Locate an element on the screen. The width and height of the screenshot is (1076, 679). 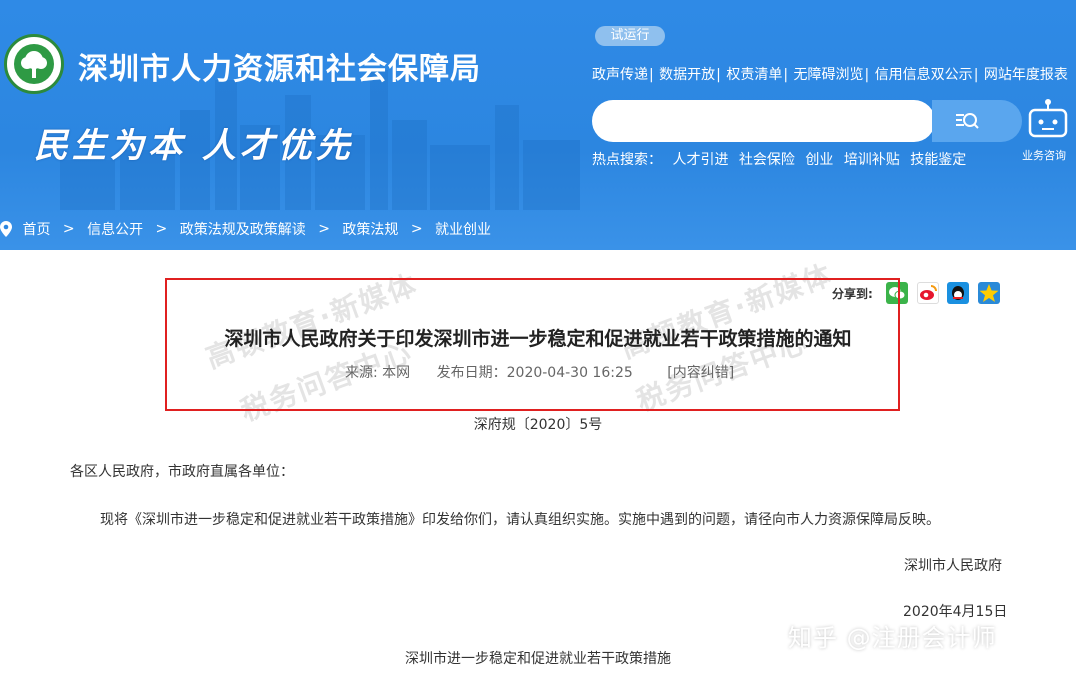
hot-item-skills: 技能鉴定 is located at coordinates (938, 160).